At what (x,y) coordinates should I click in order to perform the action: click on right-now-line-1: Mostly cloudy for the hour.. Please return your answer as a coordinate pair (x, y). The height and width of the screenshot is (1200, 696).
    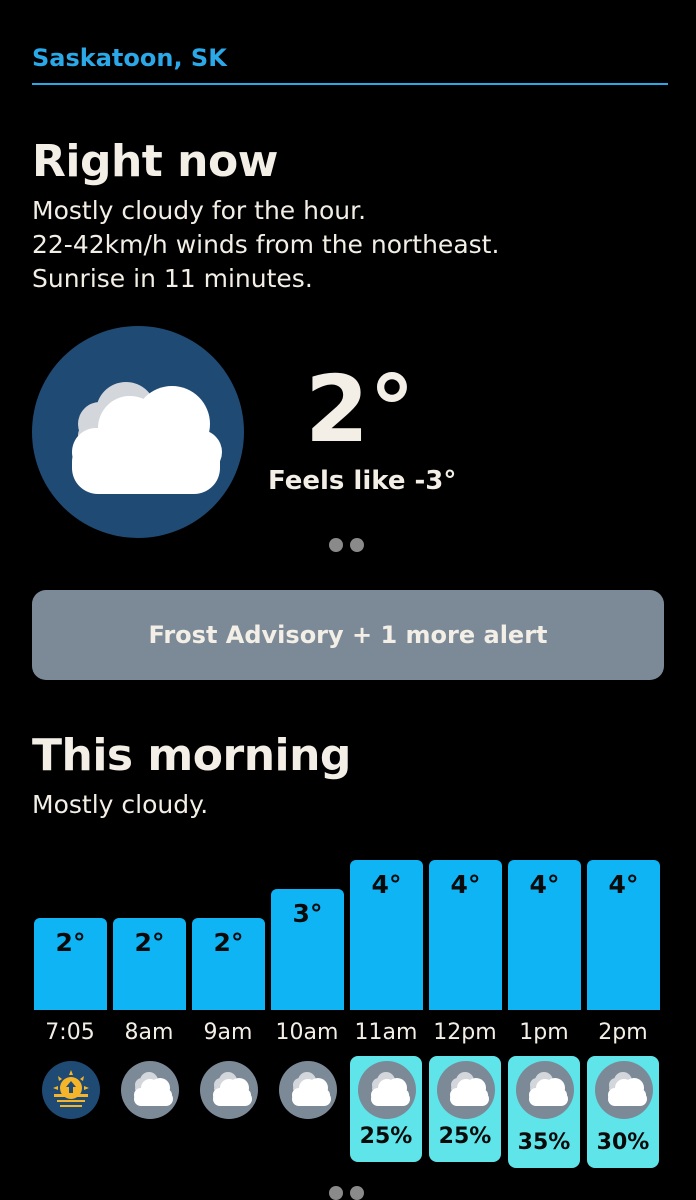
    Looking at the image, I should click on (199, 210).